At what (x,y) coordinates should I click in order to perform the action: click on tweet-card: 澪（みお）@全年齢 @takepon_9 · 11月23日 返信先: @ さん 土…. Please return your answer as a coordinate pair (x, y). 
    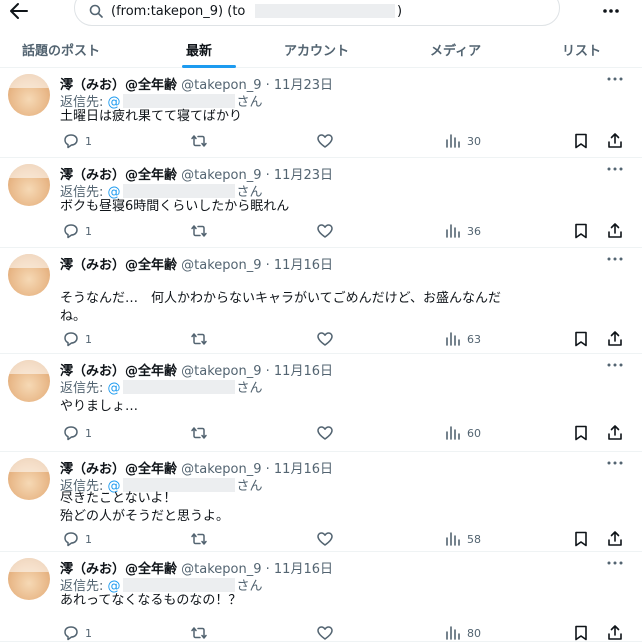
    Looking at the image, I should click on (321, 113).